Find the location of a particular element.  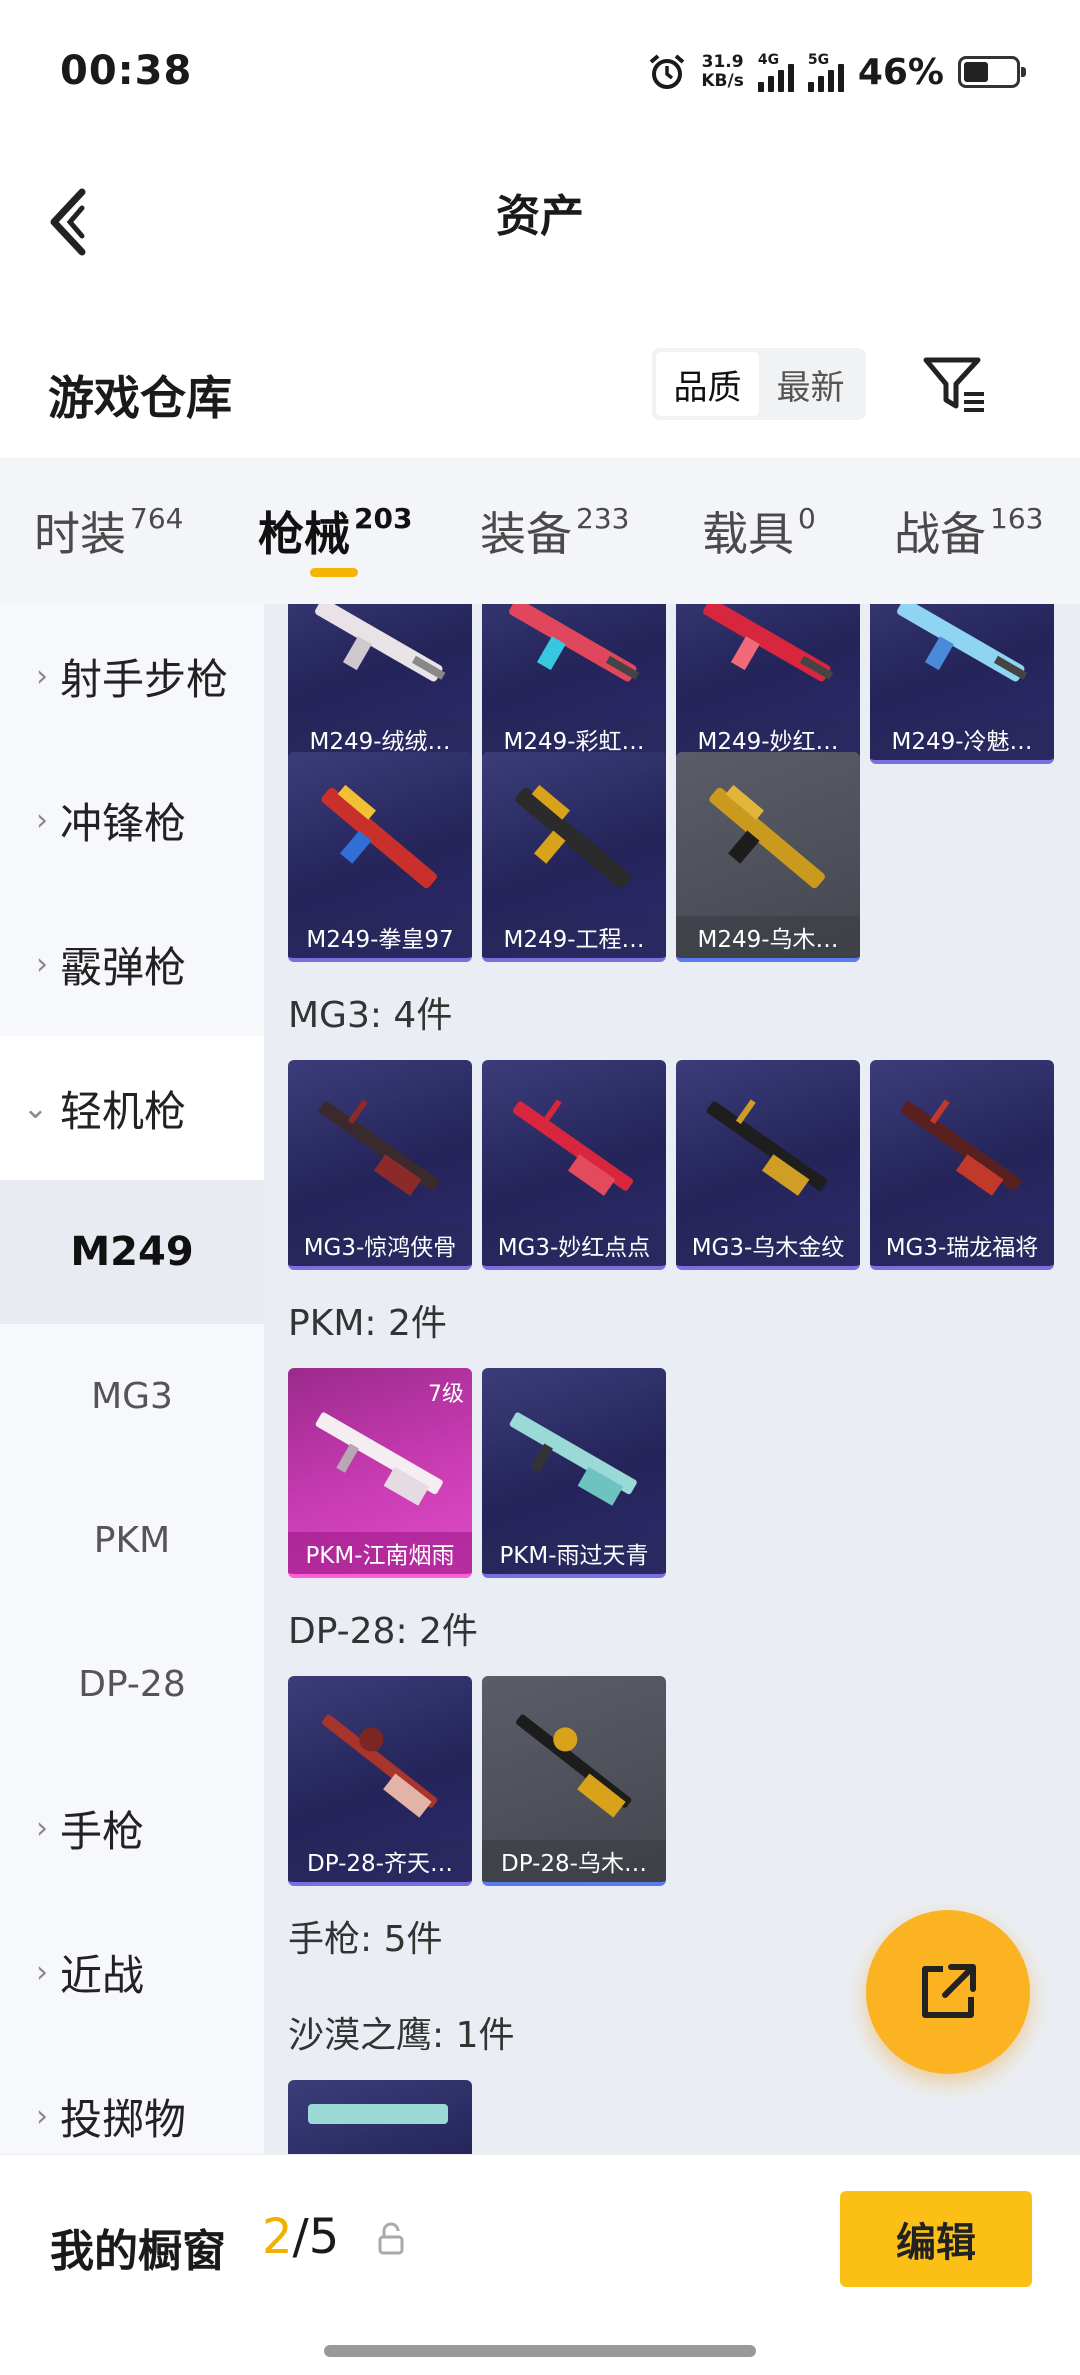

sort-quality-button: 品质 is located at coordinates (707, 384).